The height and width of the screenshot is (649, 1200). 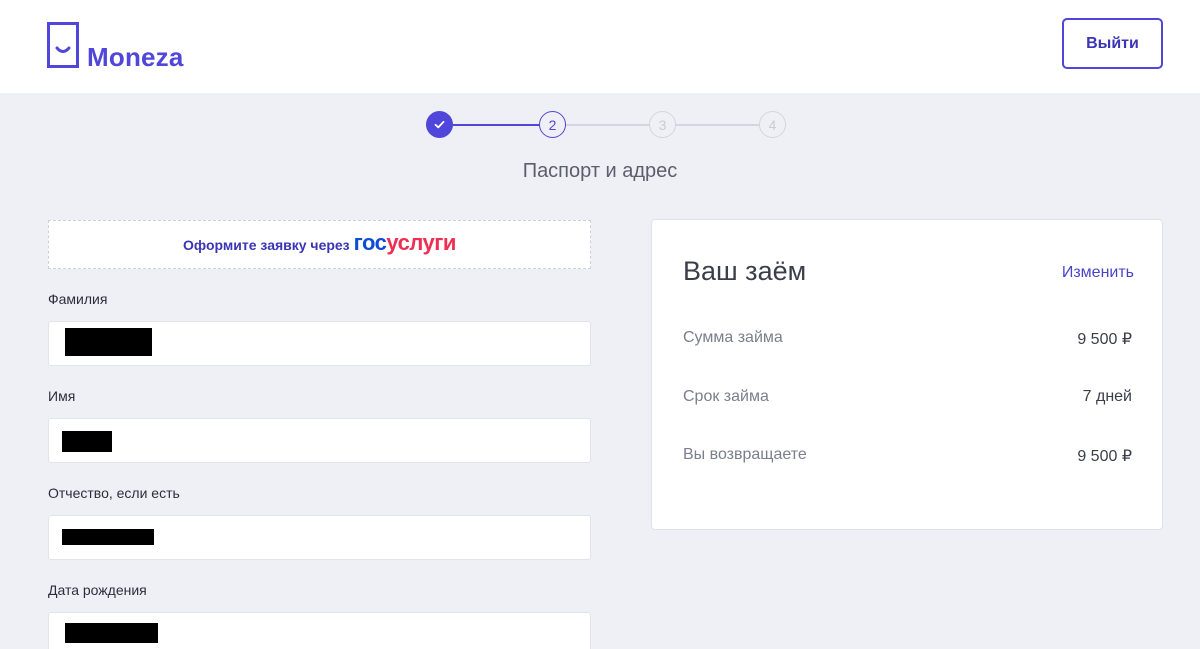 What do you see at coordinates (135, 57) in the screenshot?
I see `brand-name: Moneza` at bounding box center [135, 57].